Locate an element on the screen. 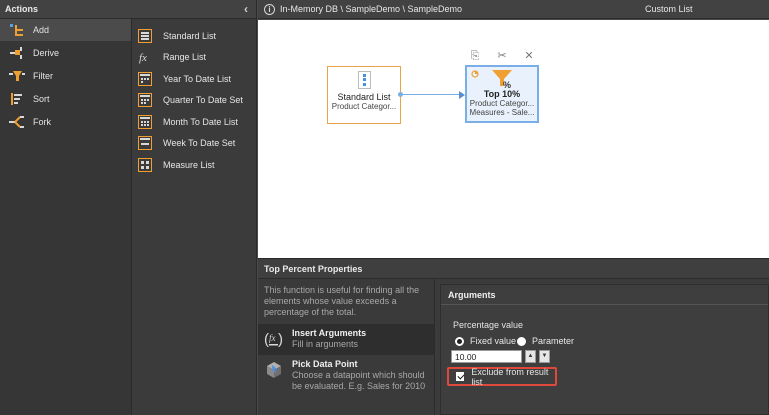 The height and width of the screenshot is (415, 769). panel-subtitle: Fill in arguments is located at coordinates (325, 344).